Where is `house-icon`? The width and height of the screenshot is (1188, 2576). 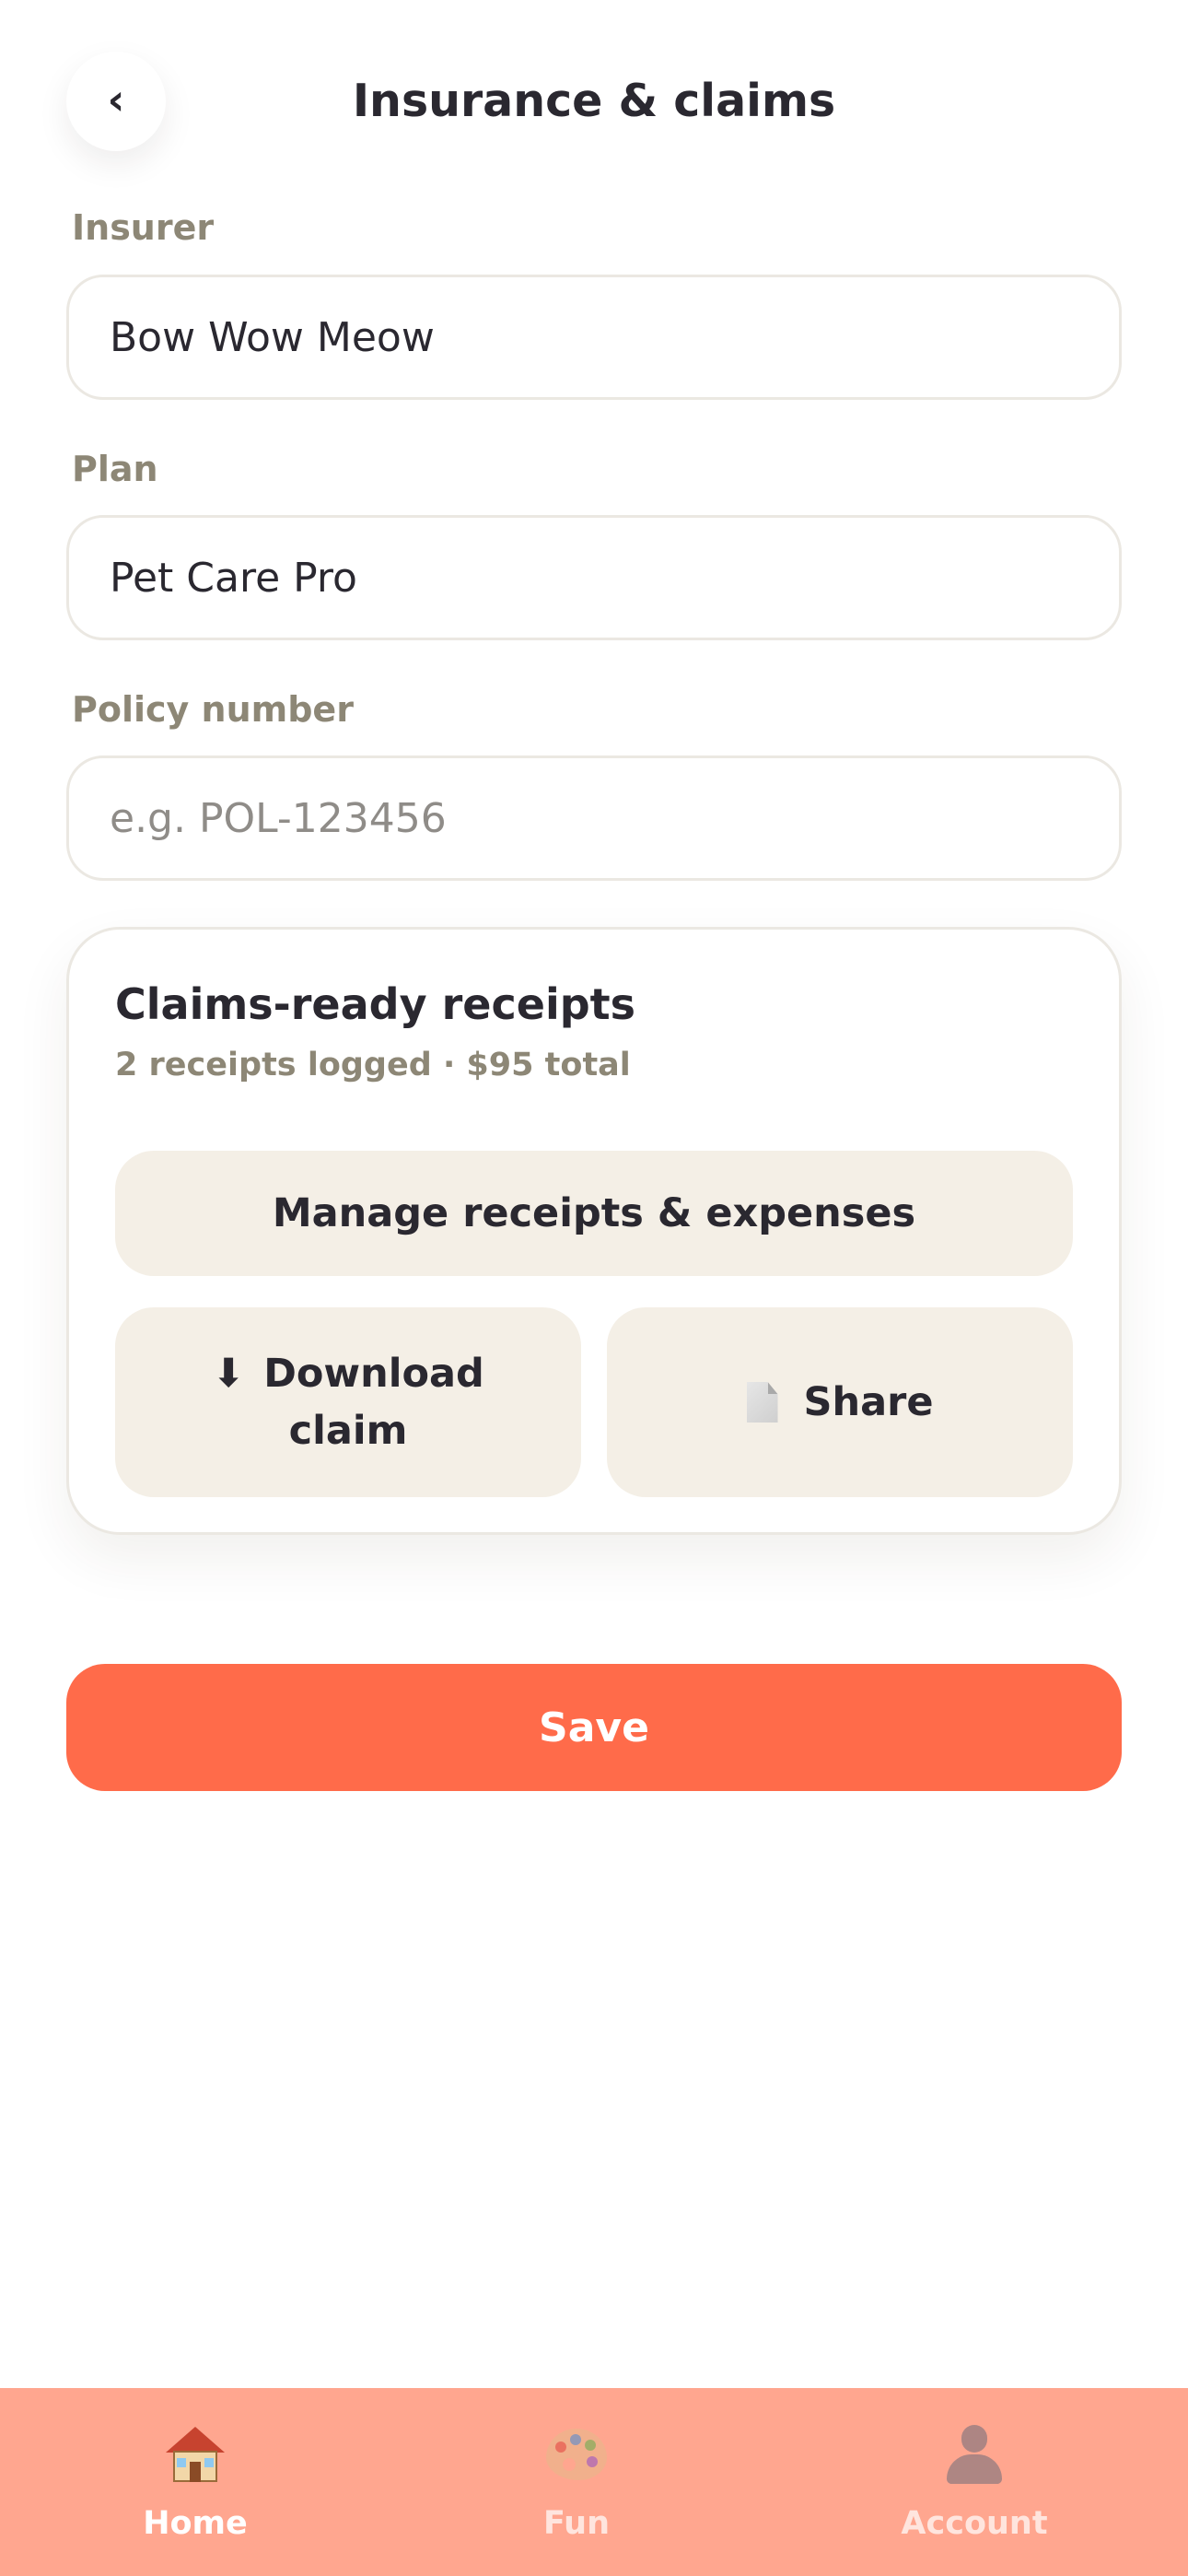 house-icon is located at coordinates (195, 2454).